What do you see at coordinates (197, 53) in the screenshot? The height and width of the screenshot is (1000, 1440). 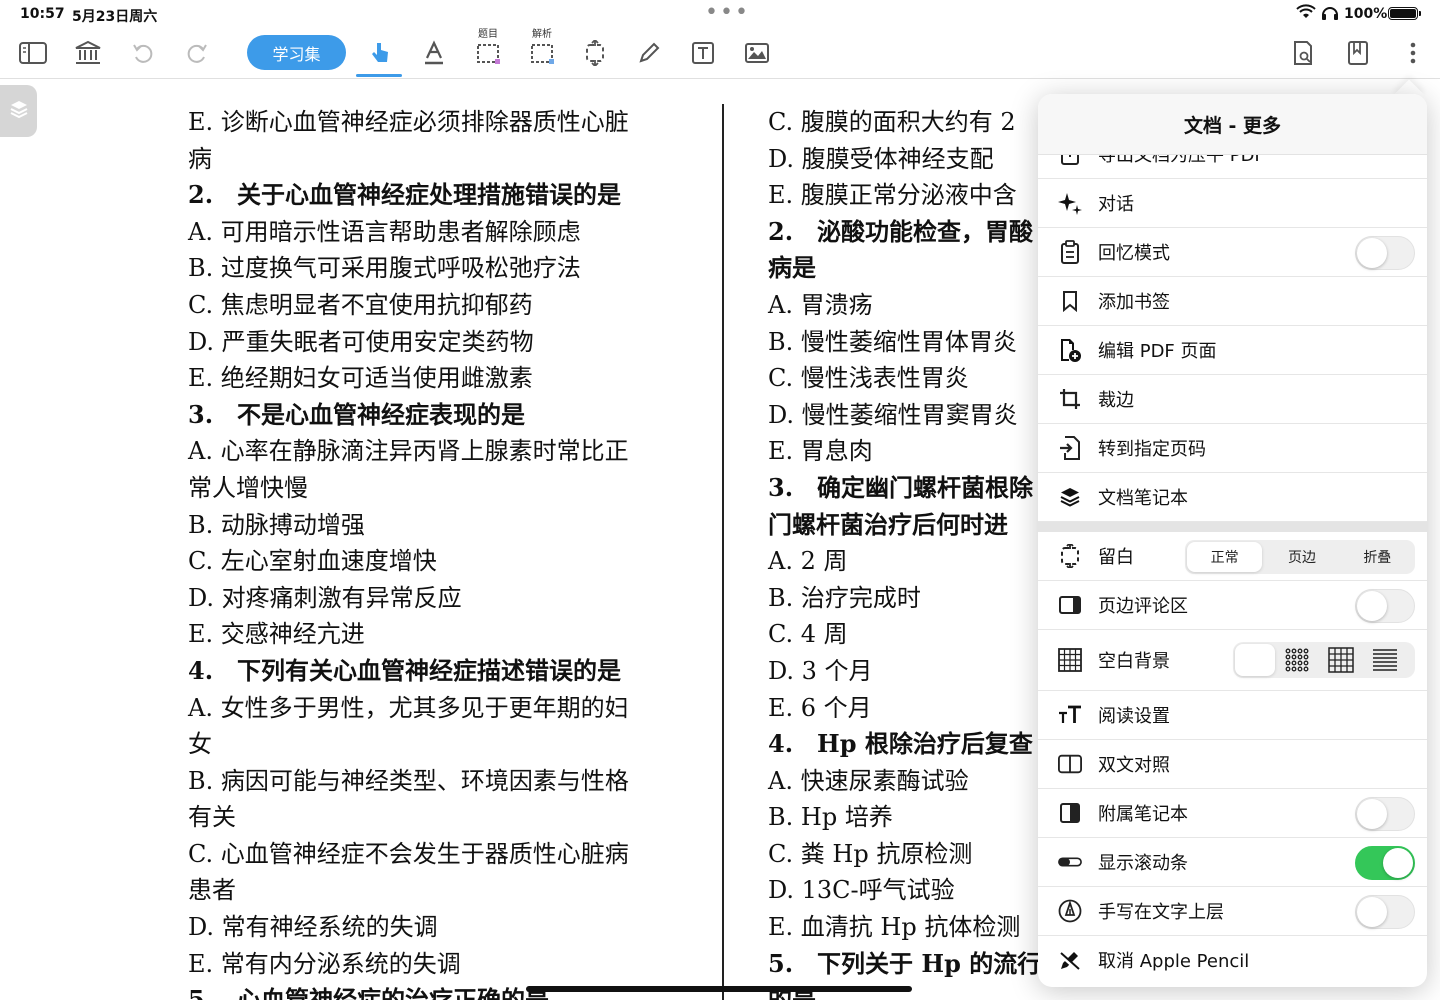 I see `redo-icon` at bounding box center [197, 53].